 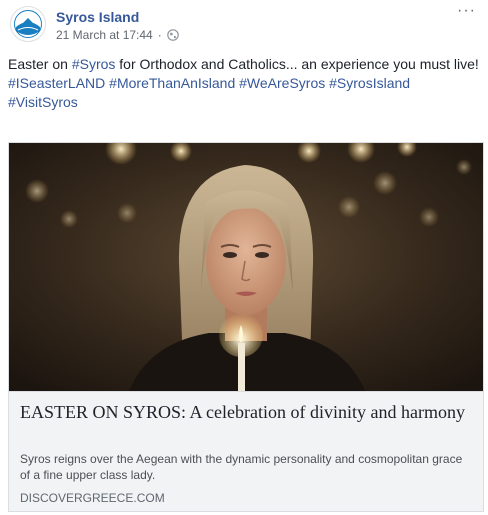 I want to click on hashtag-link: #VisitSyros, so click(x=43, y=102).